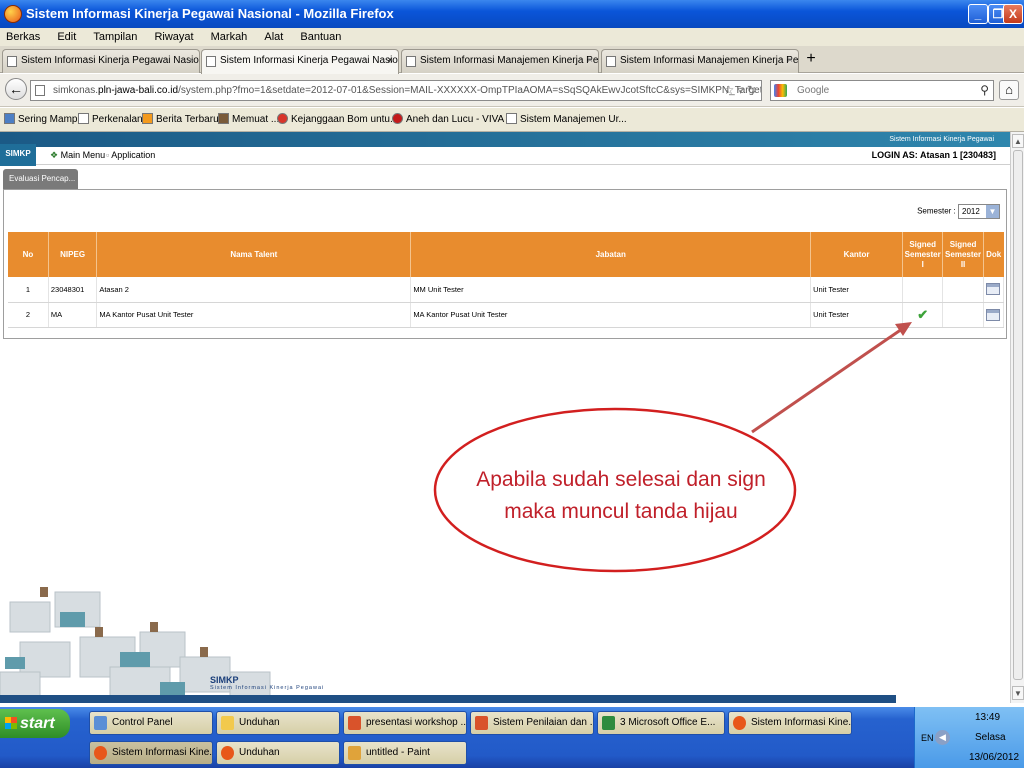 The width and height of the screenshot is (1024, 768). I want to click on bookmark-star-icon: ☆ ▿ ↻, so click(740, 90).